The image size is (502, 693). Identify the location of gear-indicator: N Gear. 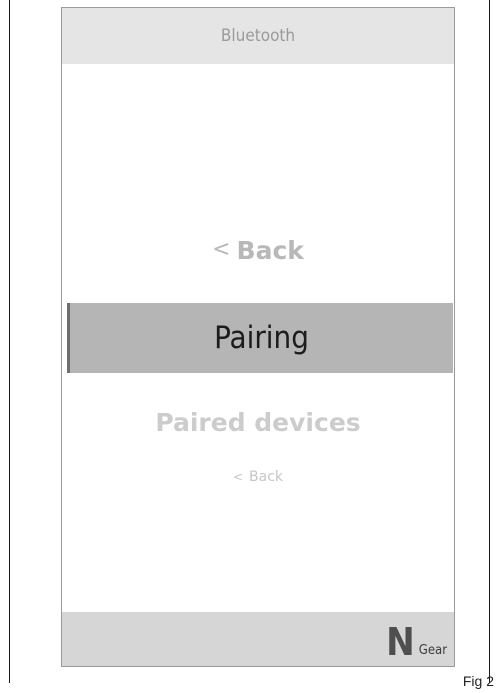
(416, 642).